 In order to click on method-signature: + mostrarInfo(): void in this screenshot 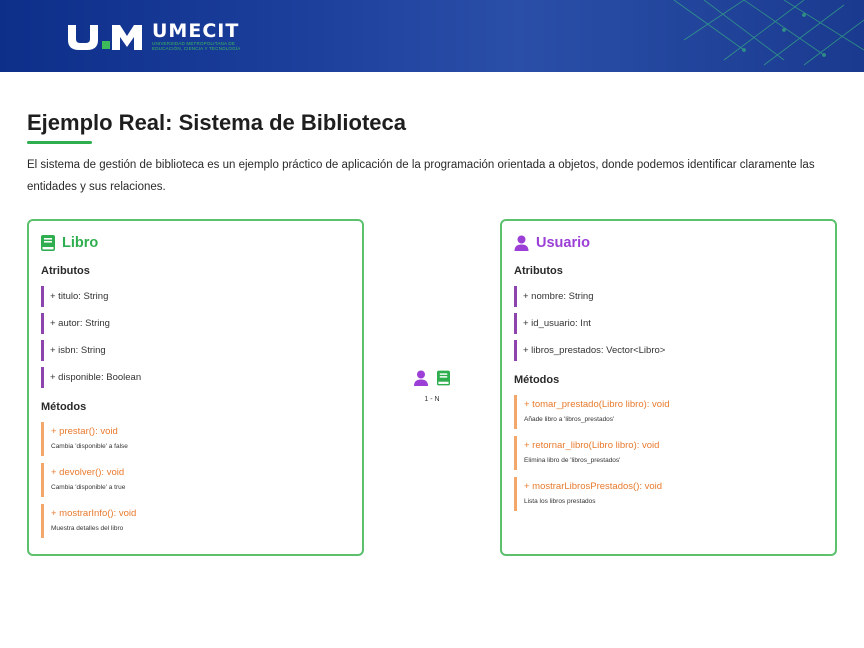, I will do `click(94, 513)`.